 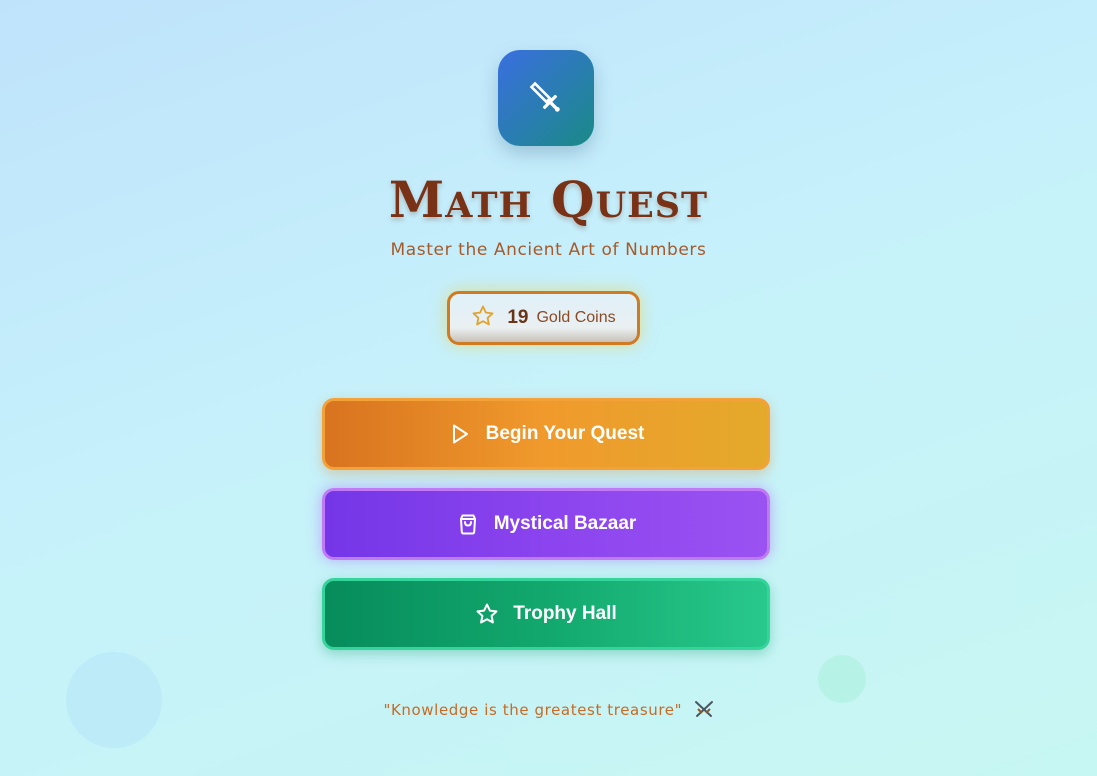 I want to click on crossed-swords-icon, so click(x=703, y=709).